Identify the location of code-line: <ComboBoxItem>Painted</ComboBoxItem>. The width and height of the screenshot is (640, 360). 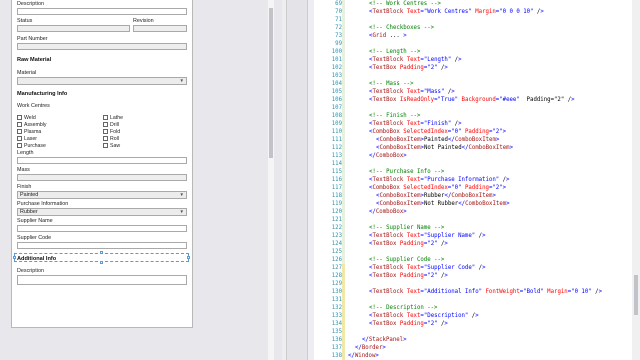
(437, 140).